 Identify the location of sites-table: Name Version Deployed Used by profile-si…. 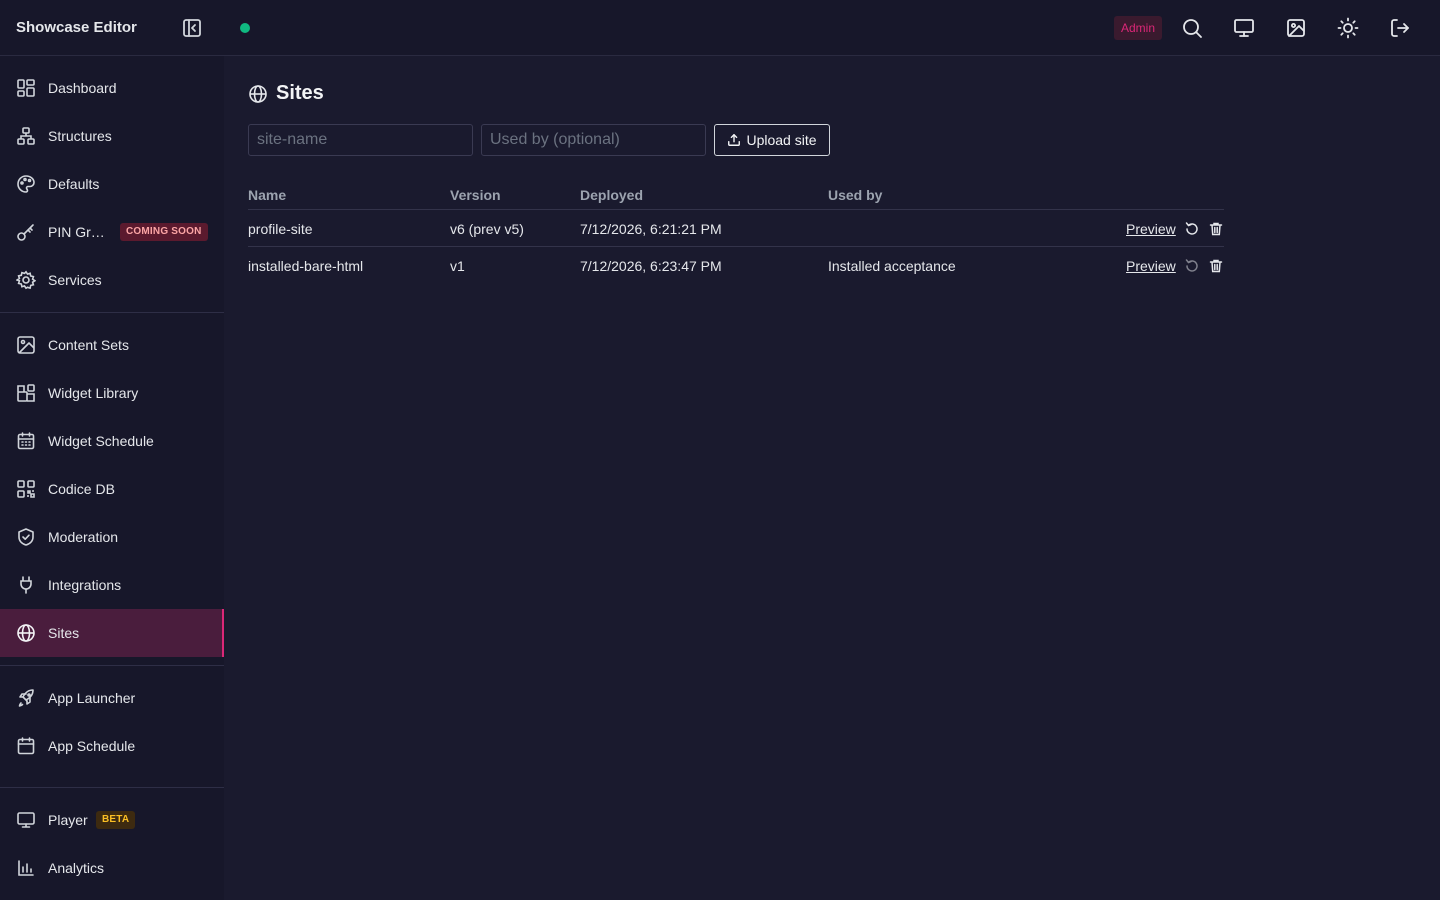
(736, 234).